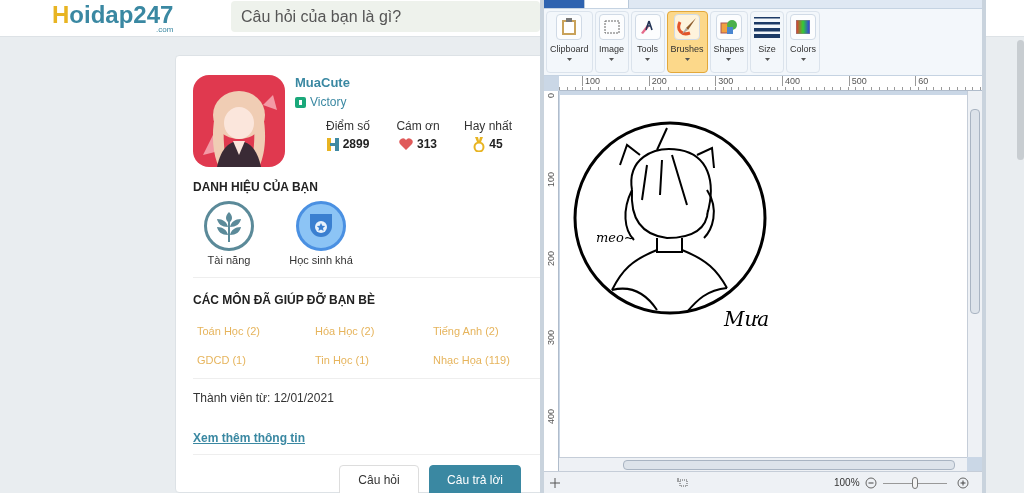  Describe the element at coordinates (882, 81) in the screenshot. I see `ruler-mark: 500` at that location.